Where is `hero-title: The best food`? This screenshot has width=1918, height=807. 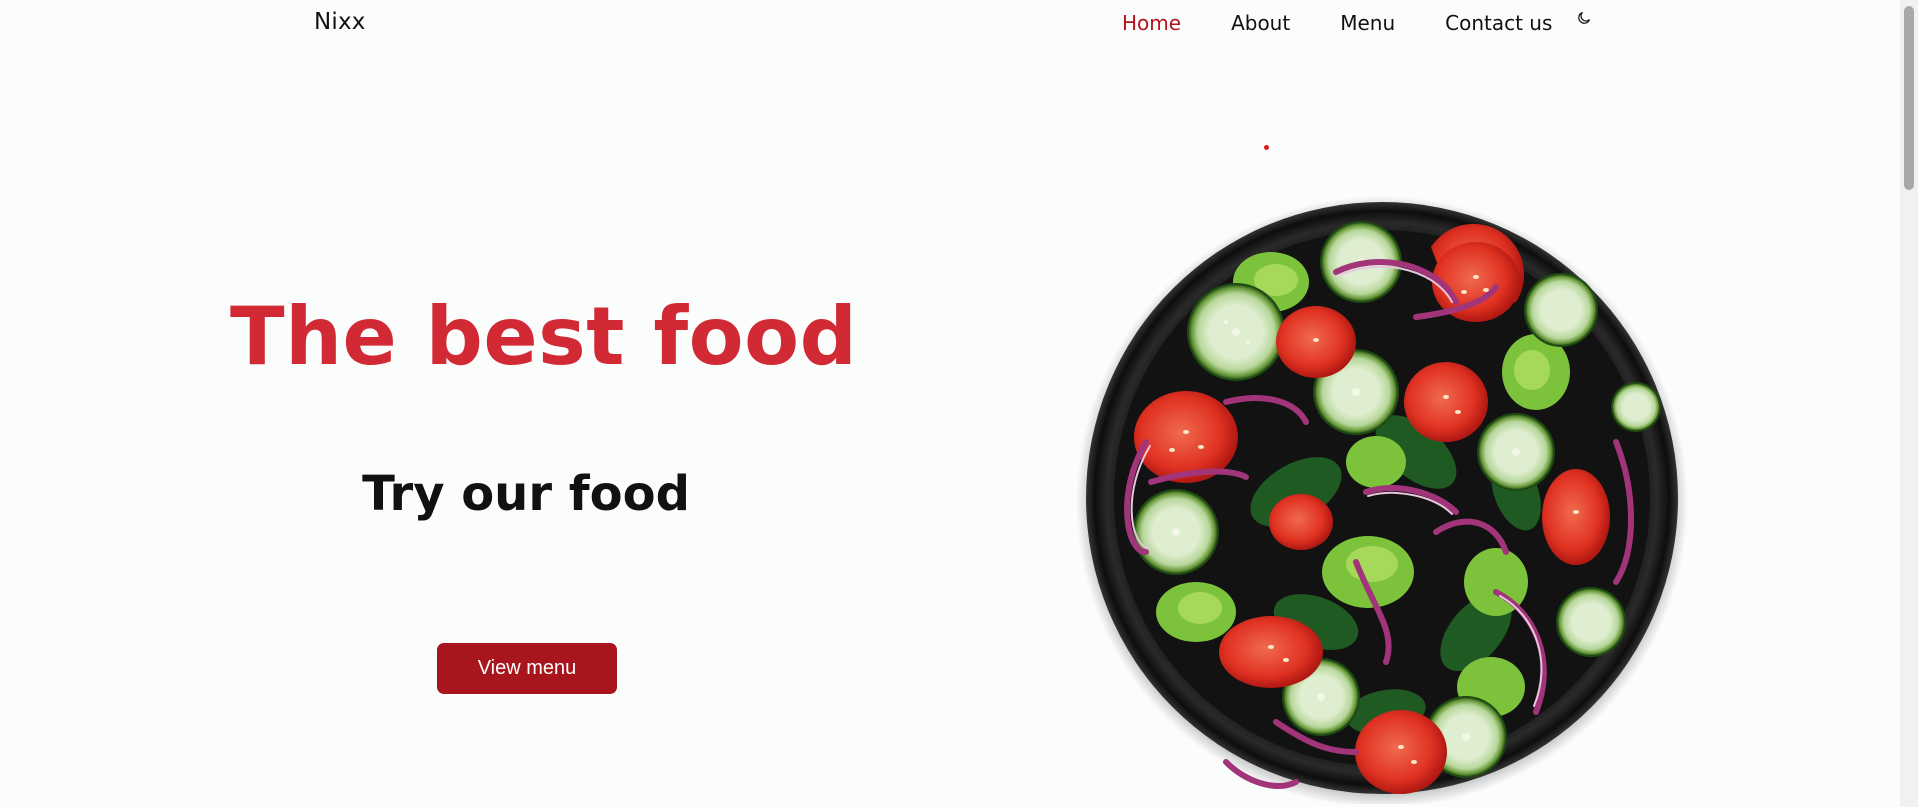 hero-title: The best food is located at coordinates (544, 336).